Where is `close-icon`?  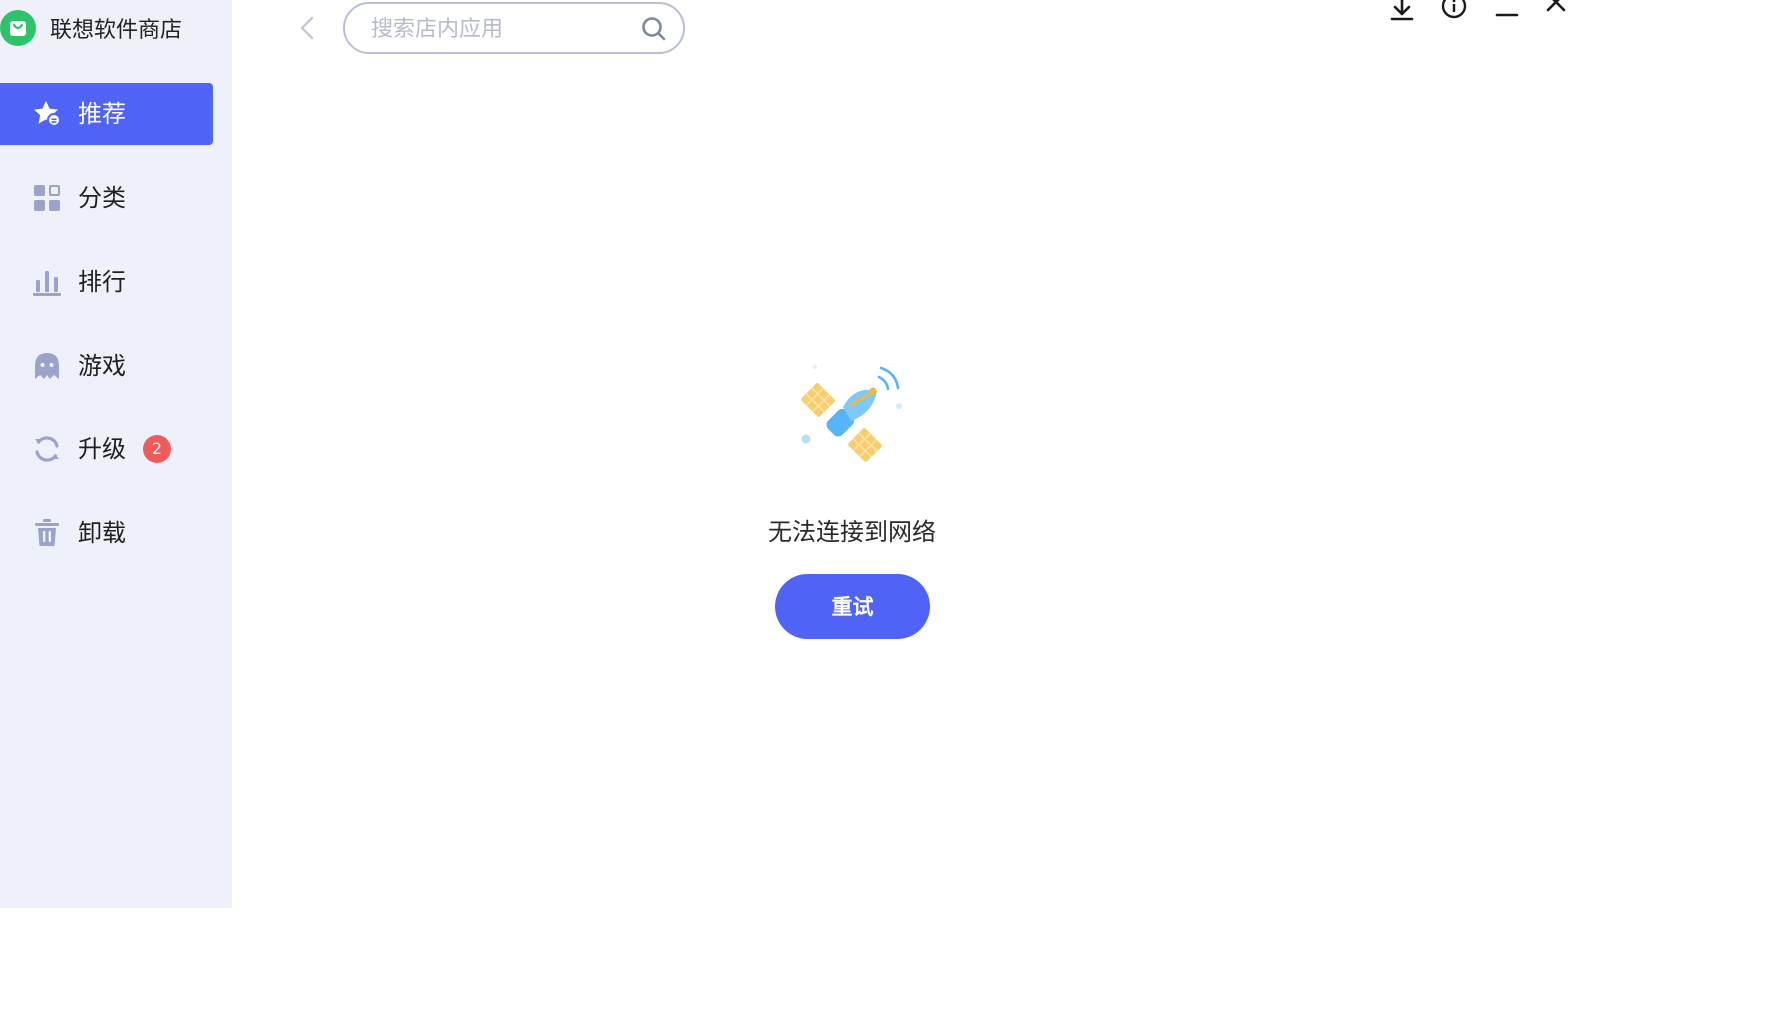 close-icon is located at coordinates (1556, 11).